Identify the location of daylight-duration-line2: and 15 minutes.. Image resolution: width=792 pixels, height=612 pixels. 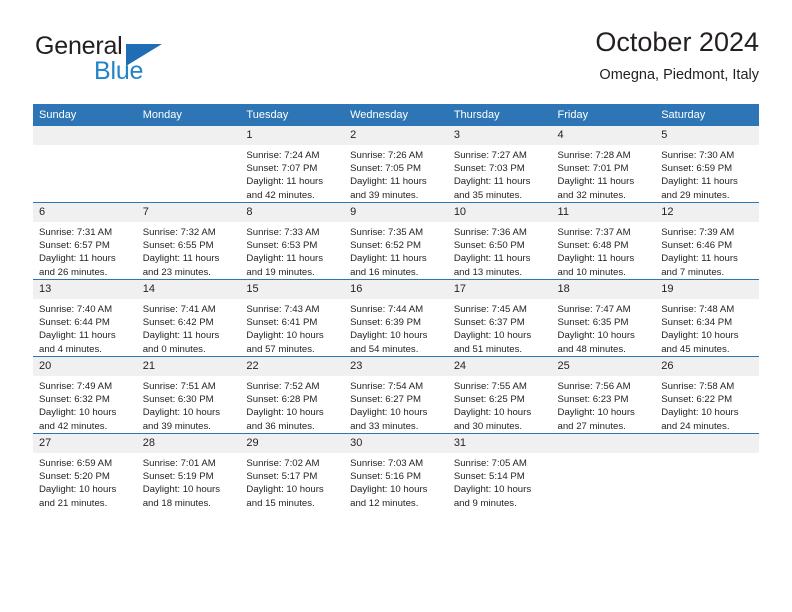
(280, 503).